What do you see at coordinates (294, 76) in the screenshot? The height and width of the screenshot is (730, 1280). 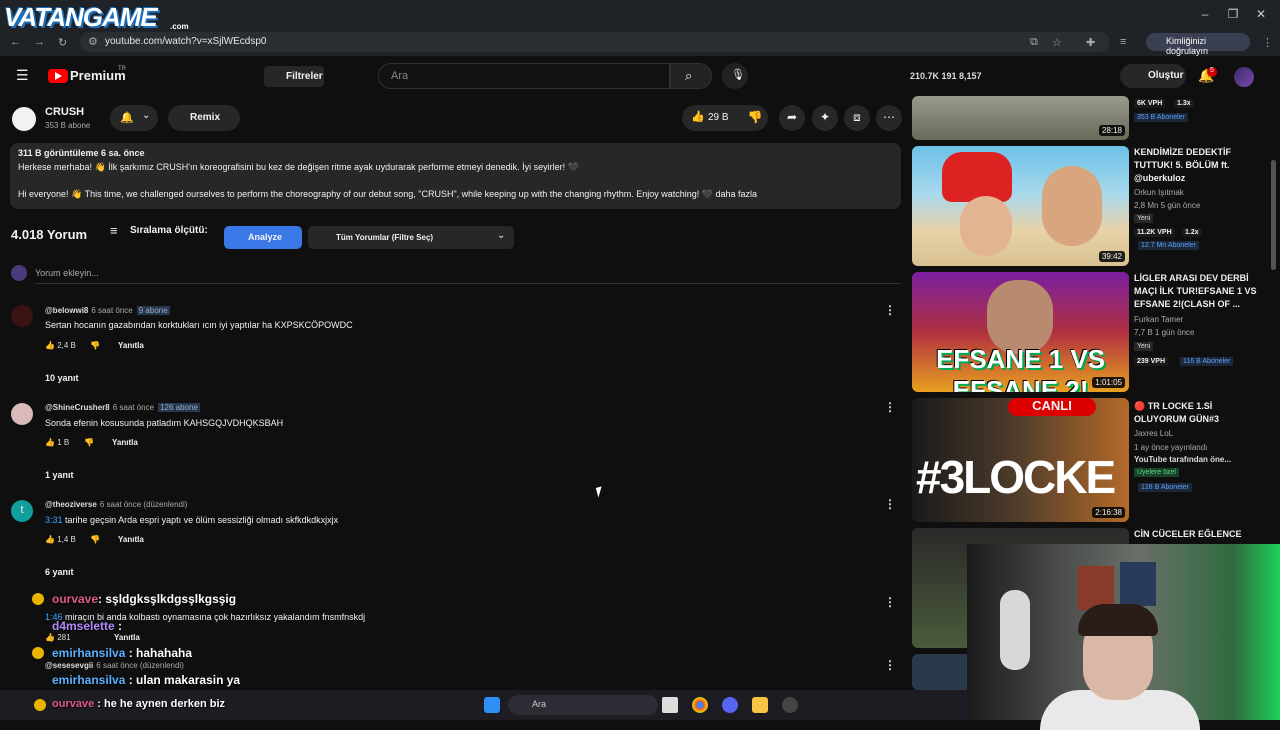 I see `filter-button: Filtreler` at bounding box center [294, 76].